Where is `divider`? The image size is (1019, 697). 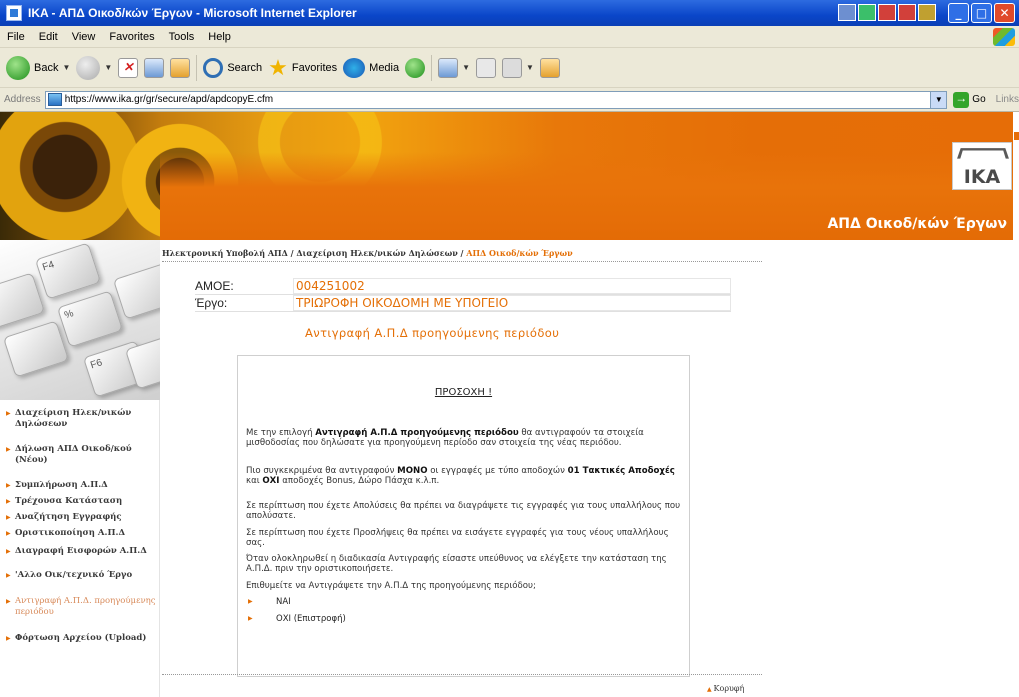 divider is located at coordinates (462, 261).